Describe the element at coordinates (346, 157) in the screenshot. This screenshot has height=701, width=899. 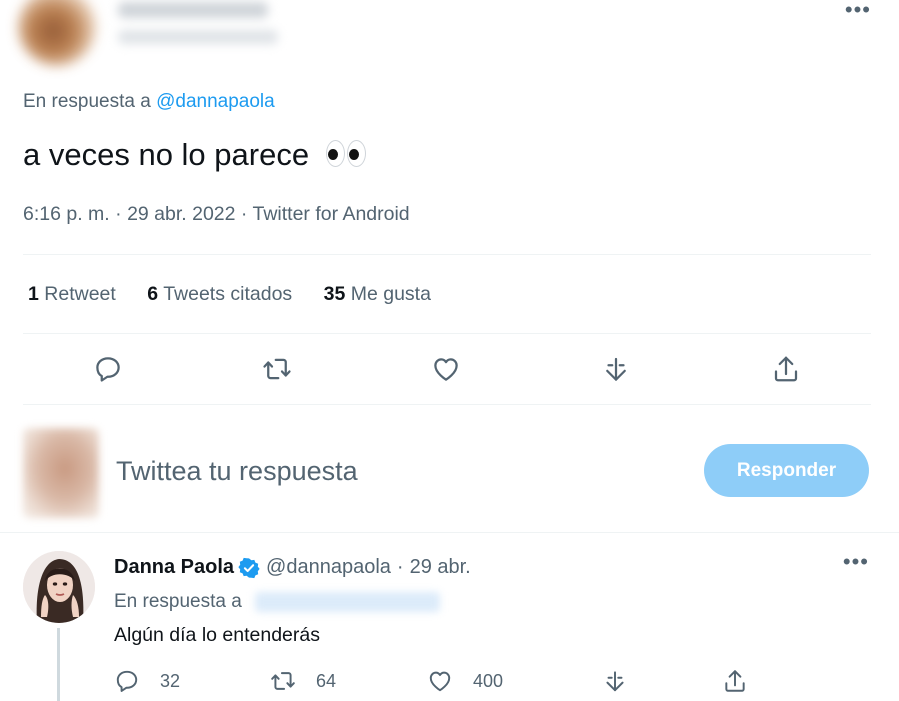
I see `eyes-emoji-icon` at that location.